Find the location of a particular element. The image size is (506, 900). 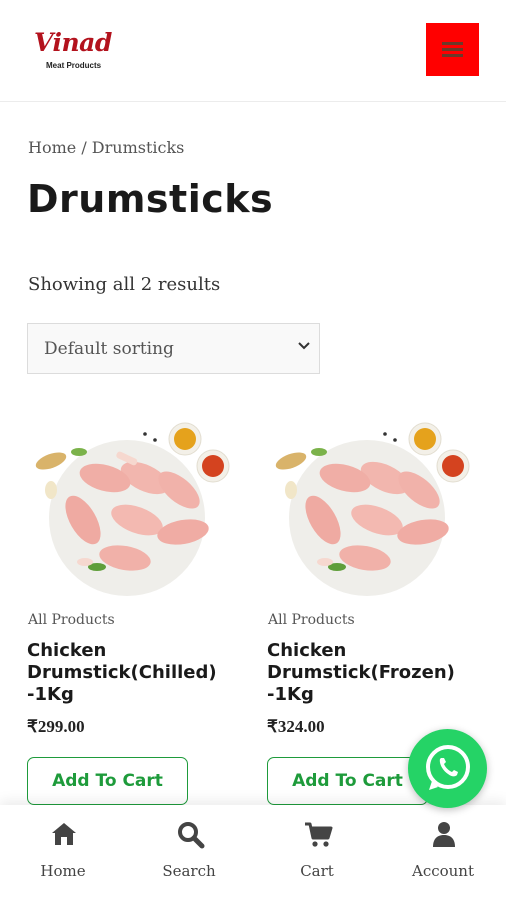

page-title: Drumsticks is located at coordinates (150, 199).